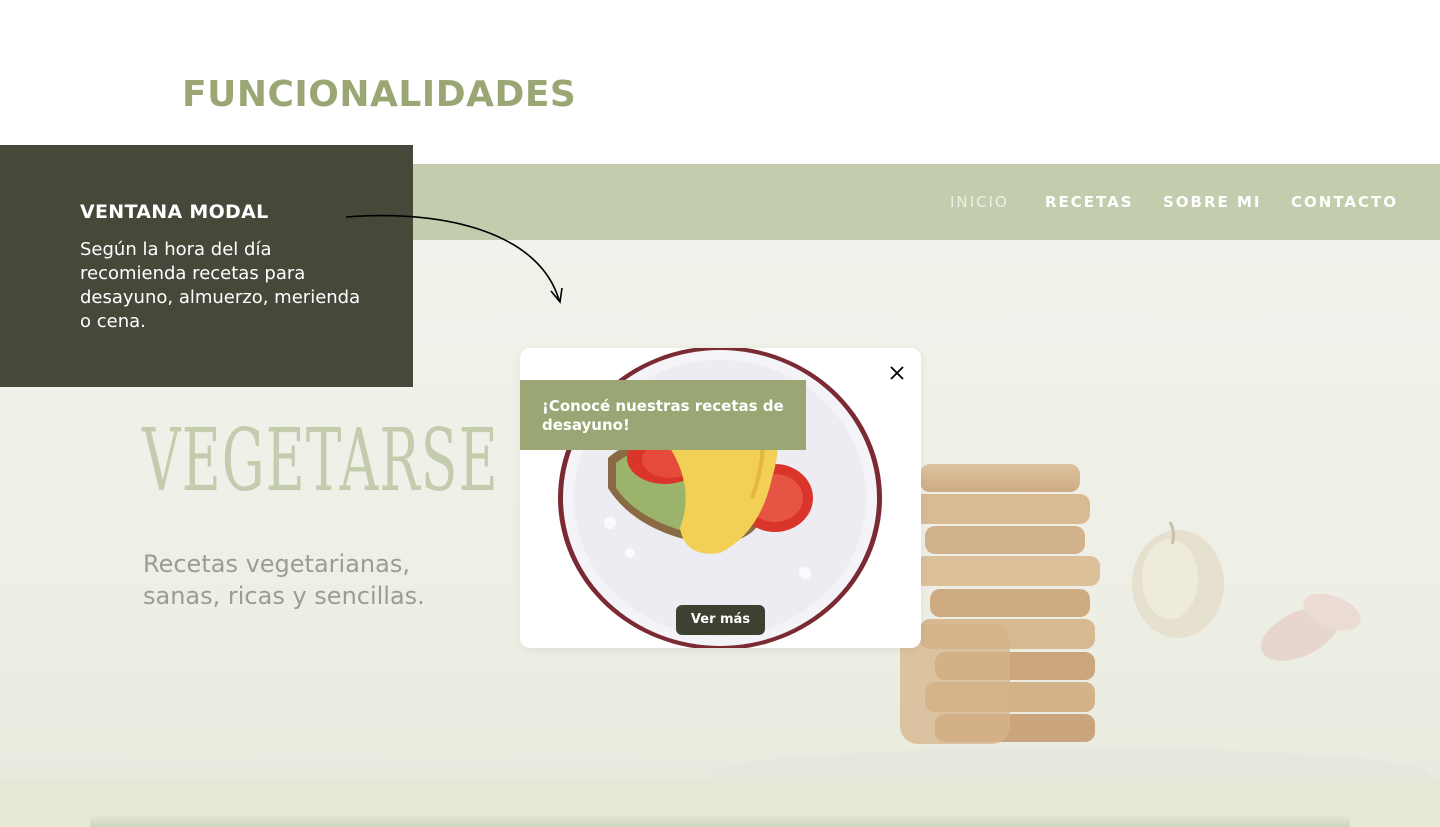 The image size is (1440, 827). I want to click on brand-logo-text: VEGETARSE, so click(320, 461).